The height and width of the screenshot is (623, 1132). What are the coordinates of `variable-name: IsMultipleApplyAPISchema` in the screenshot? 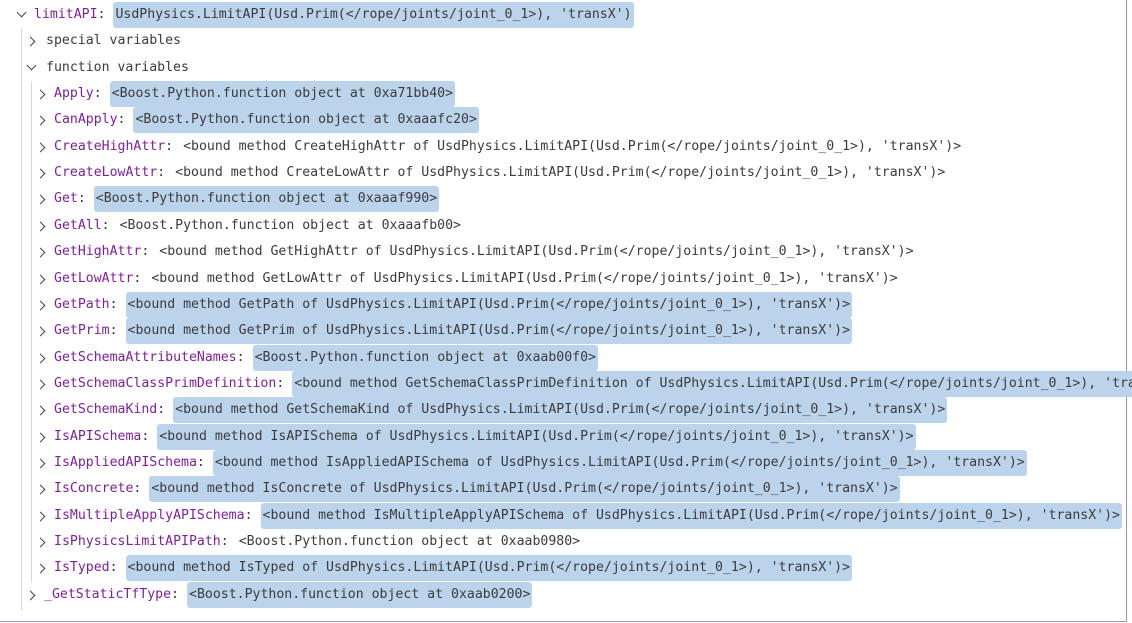 It's located at (149, 515).